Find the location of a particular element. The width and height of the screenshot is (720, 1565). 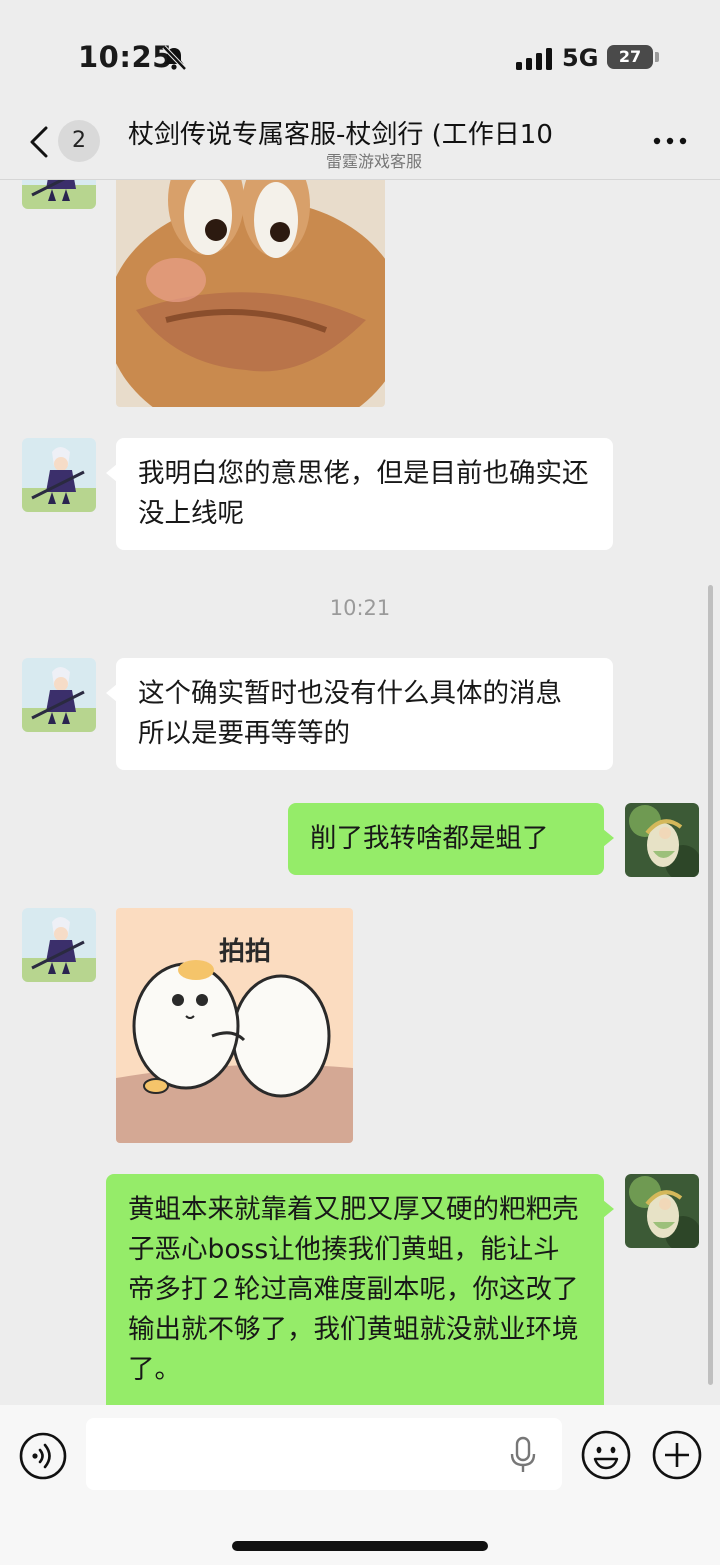

network-label: 5G is located at coordinates (580, 58).